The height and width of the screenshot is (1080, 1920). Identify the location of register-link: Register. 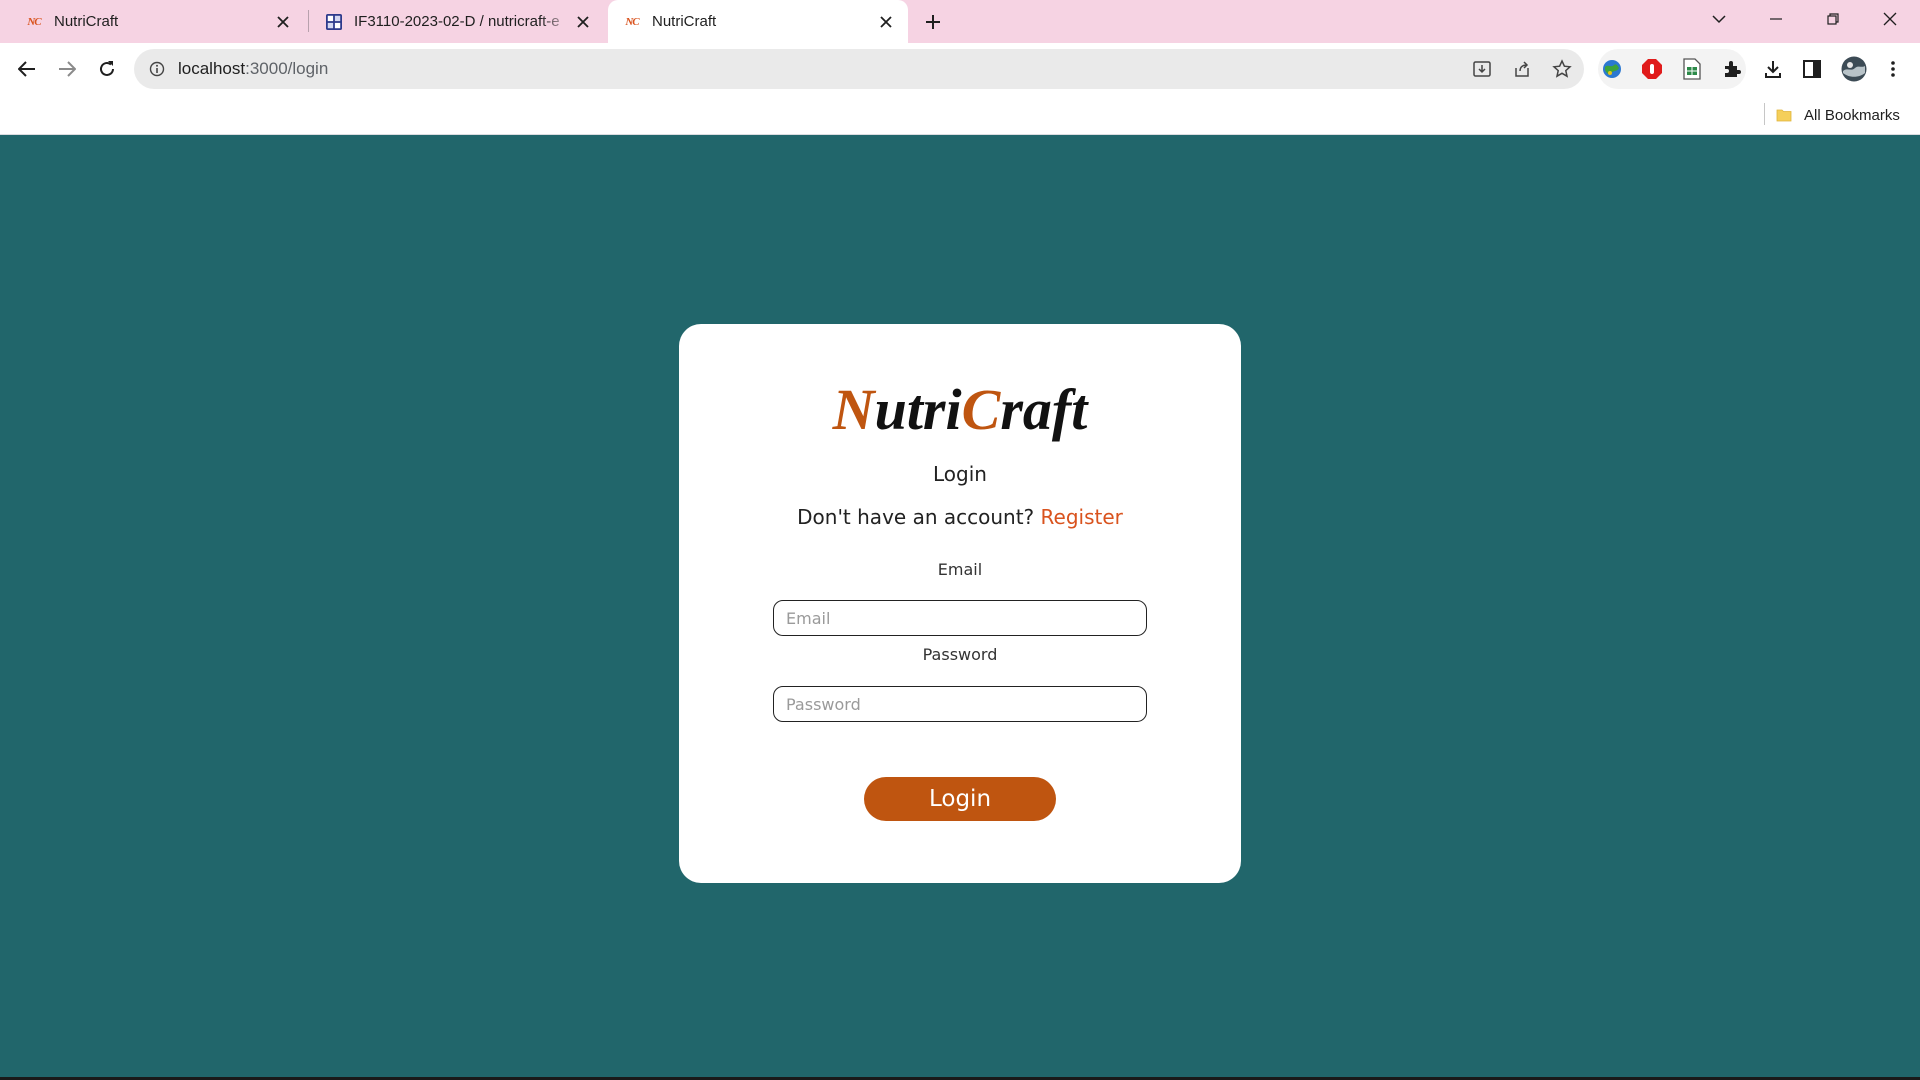
(1082, 517).